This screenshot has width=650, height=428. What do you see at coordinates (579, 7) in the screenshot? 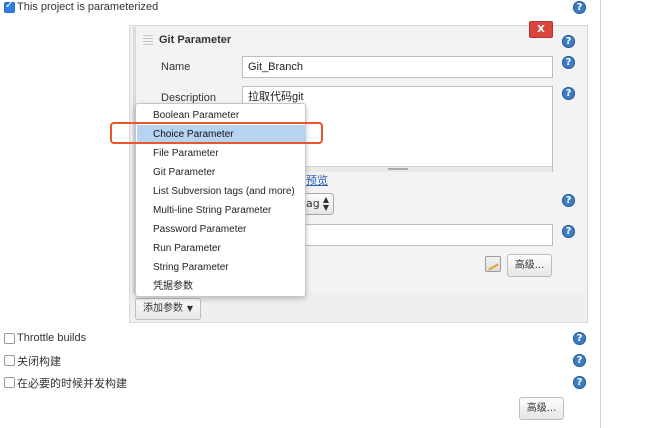
I see `parameterized-help-icon: ?` at bounding box center [579, 7].